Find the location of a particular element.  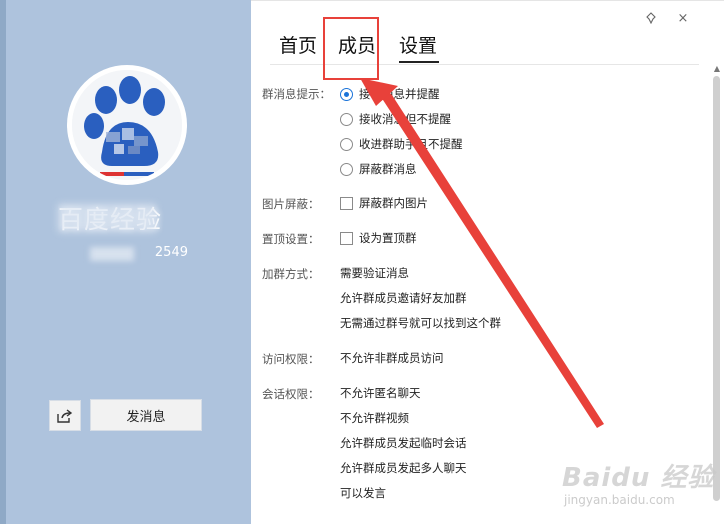

scroll-thumb is located at coordinates (716, 288).